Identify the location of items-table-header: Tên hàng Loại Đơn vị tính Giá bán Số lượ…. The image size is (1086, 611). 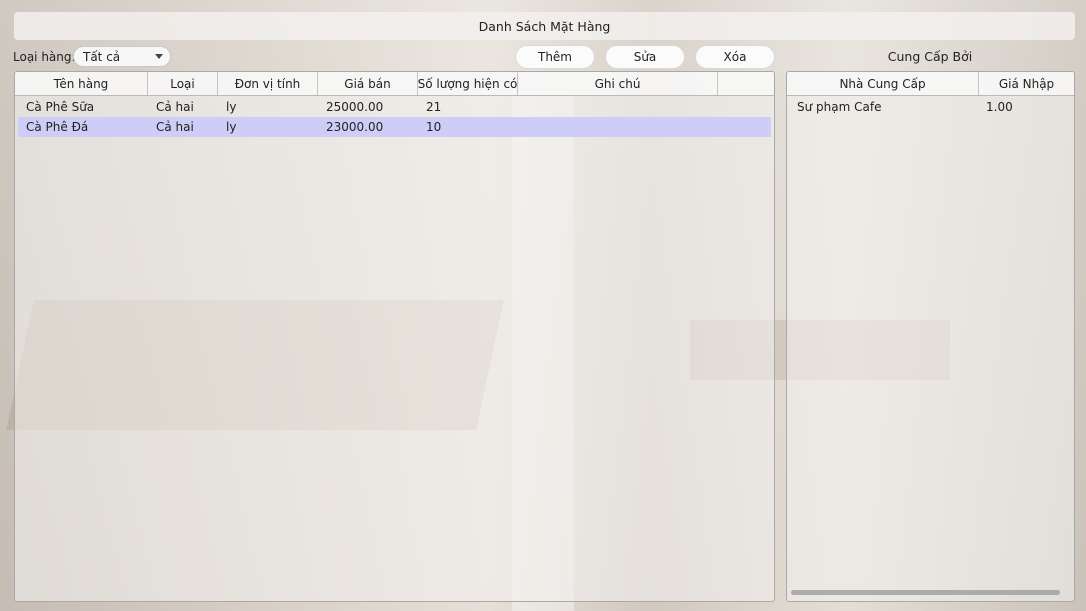
(394, 84).